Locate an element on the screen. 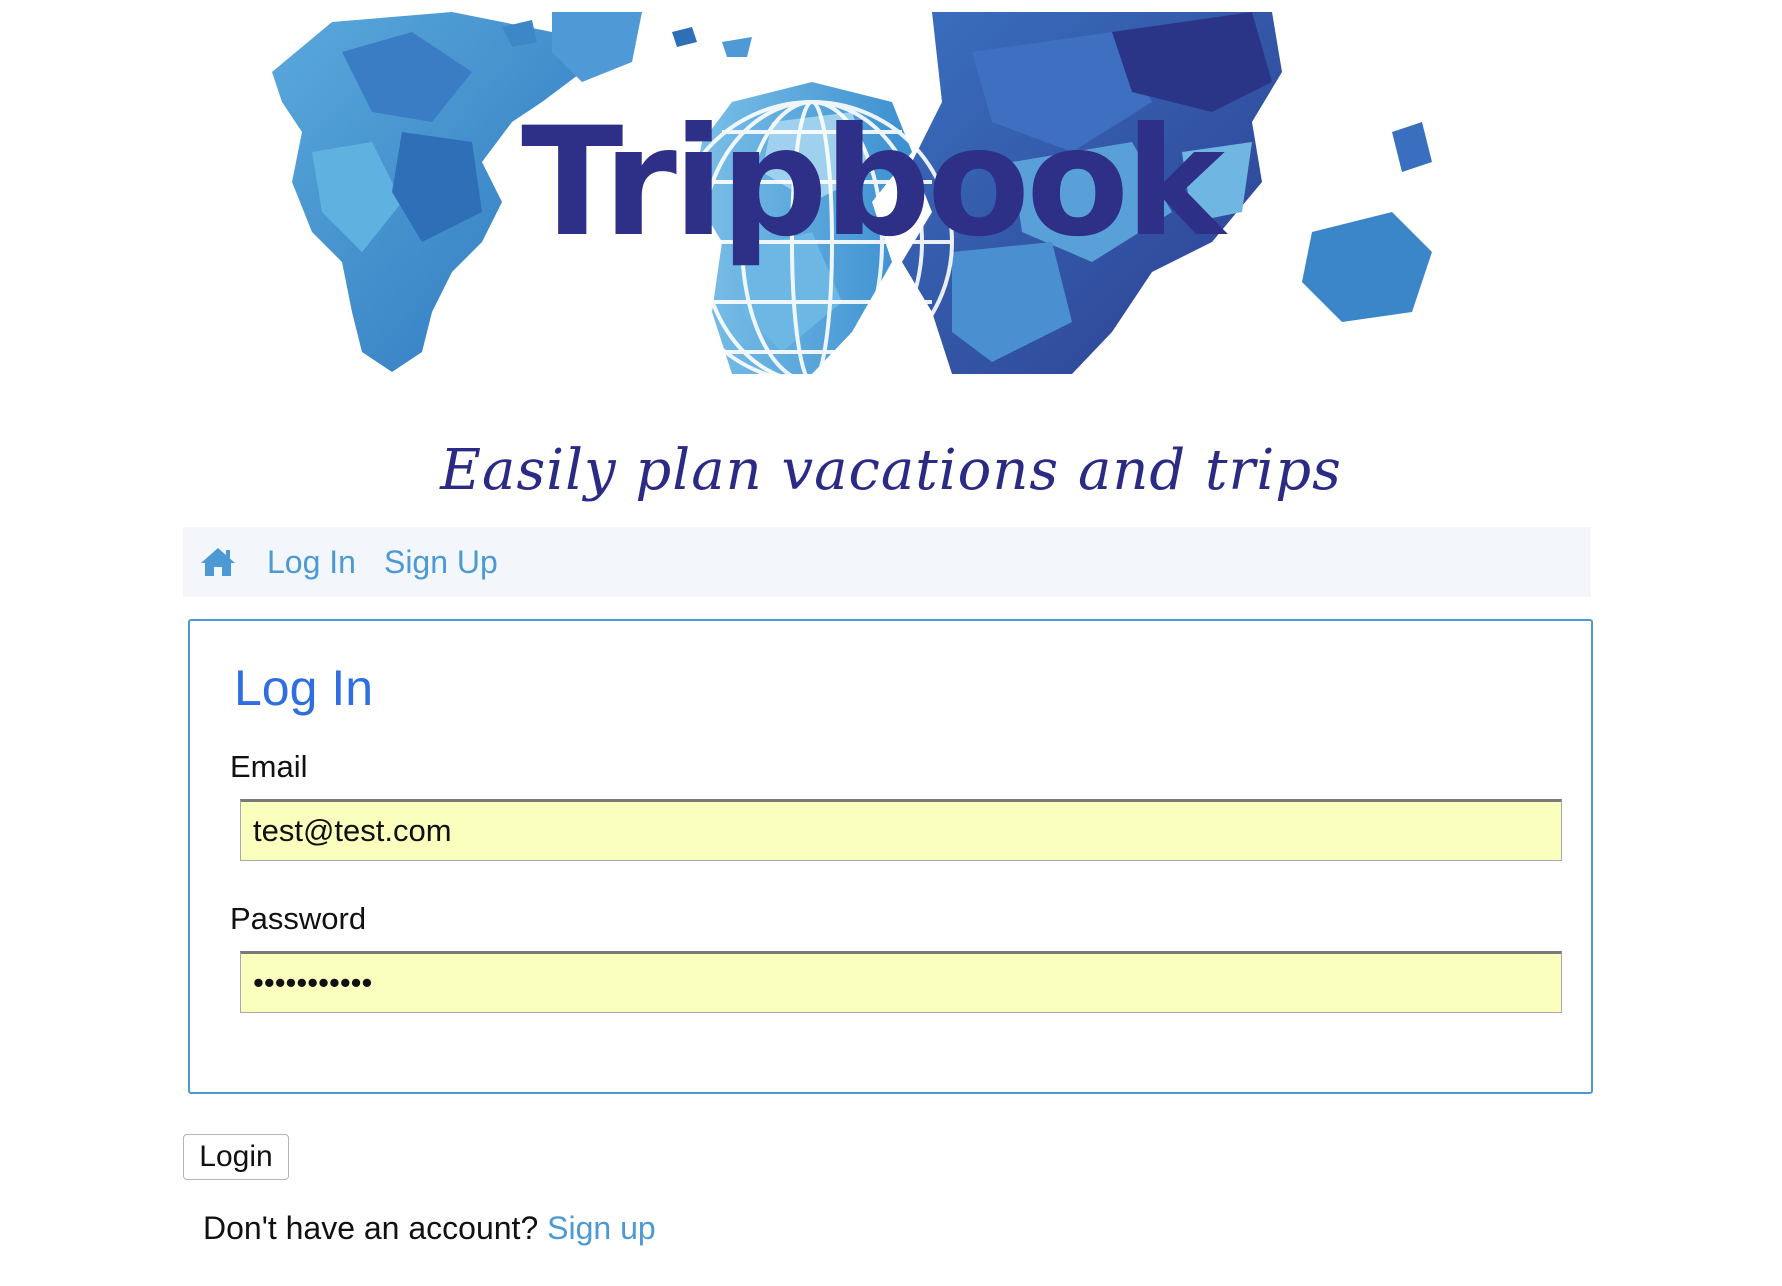 The width and height of the screenshot is (1782, 1286). signup-prompt-text: Don't have an account? is located at coordinates (375, 1228).